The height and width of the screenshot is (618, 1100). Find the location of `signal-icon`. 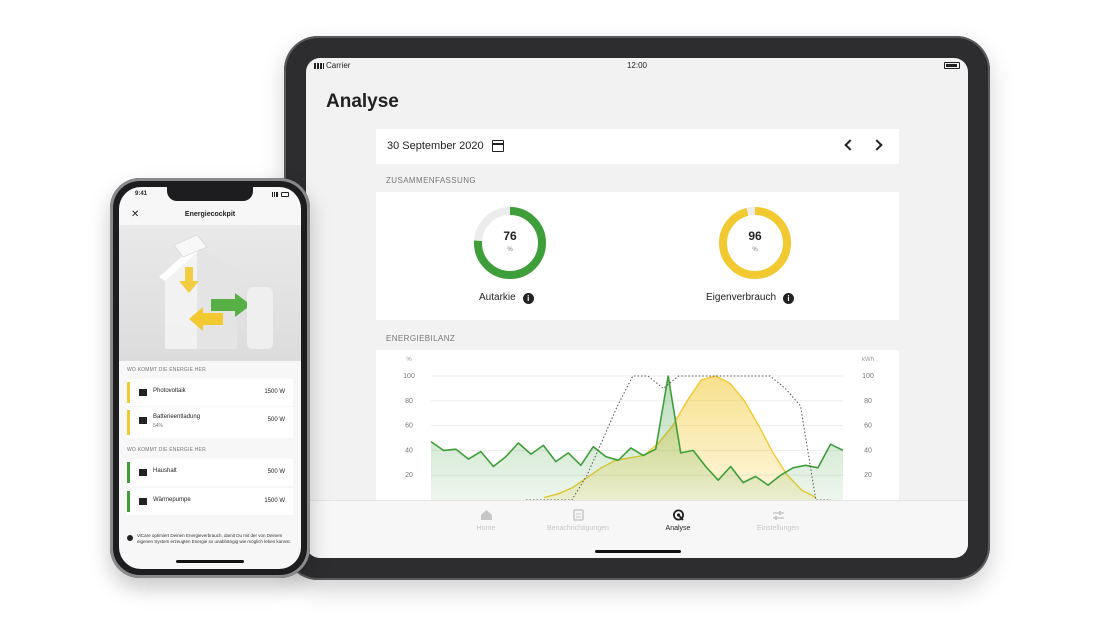

signal-icon is located at coordinates (275, 194).